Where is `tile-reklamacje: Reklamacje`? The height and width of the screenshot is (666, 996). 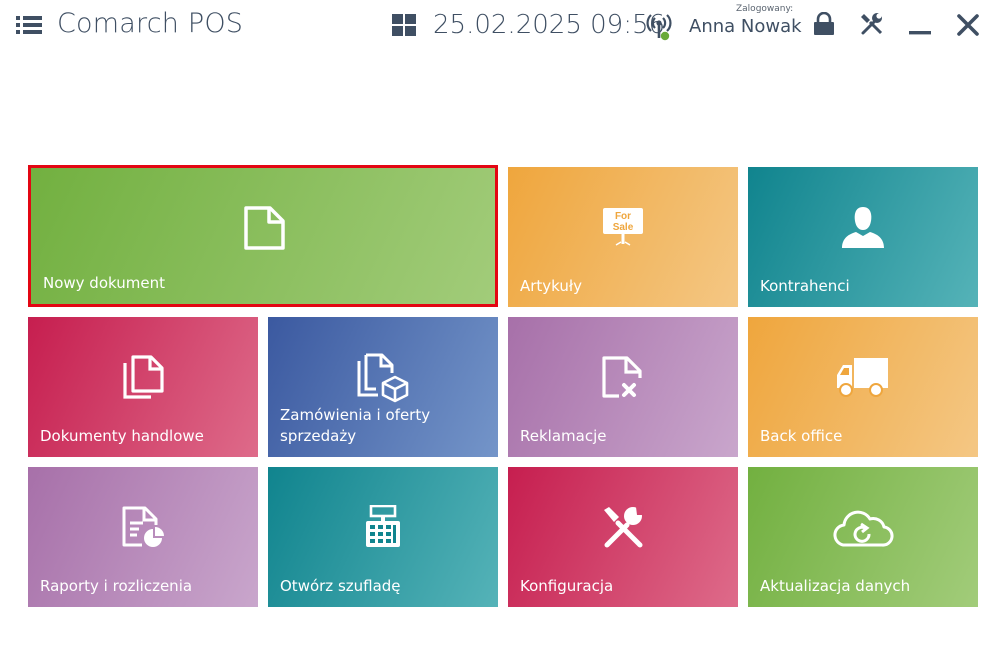
tile-reklamacje: Reklamacje is located at coordinates (623, 387).